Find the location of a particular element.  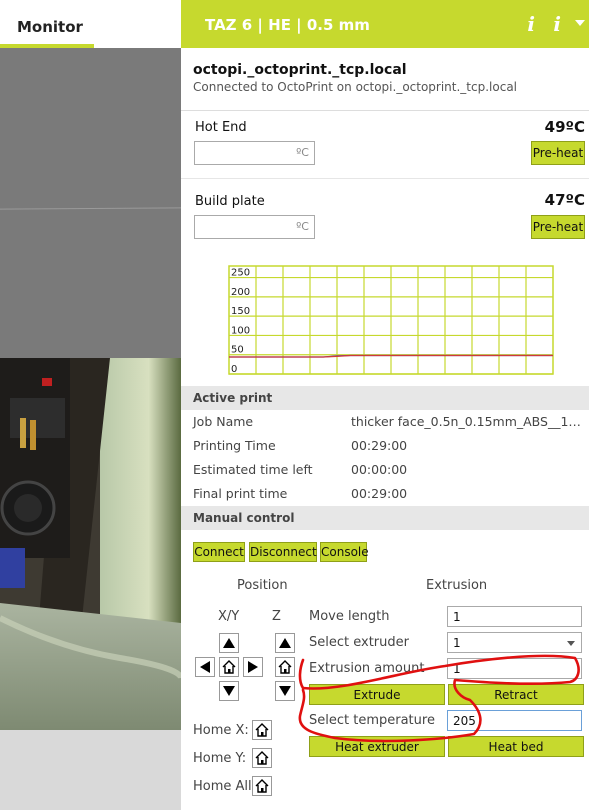

build-plate-panel: Build plate 47ºC ºC Pre-heat is located at coordinates (385, 216).